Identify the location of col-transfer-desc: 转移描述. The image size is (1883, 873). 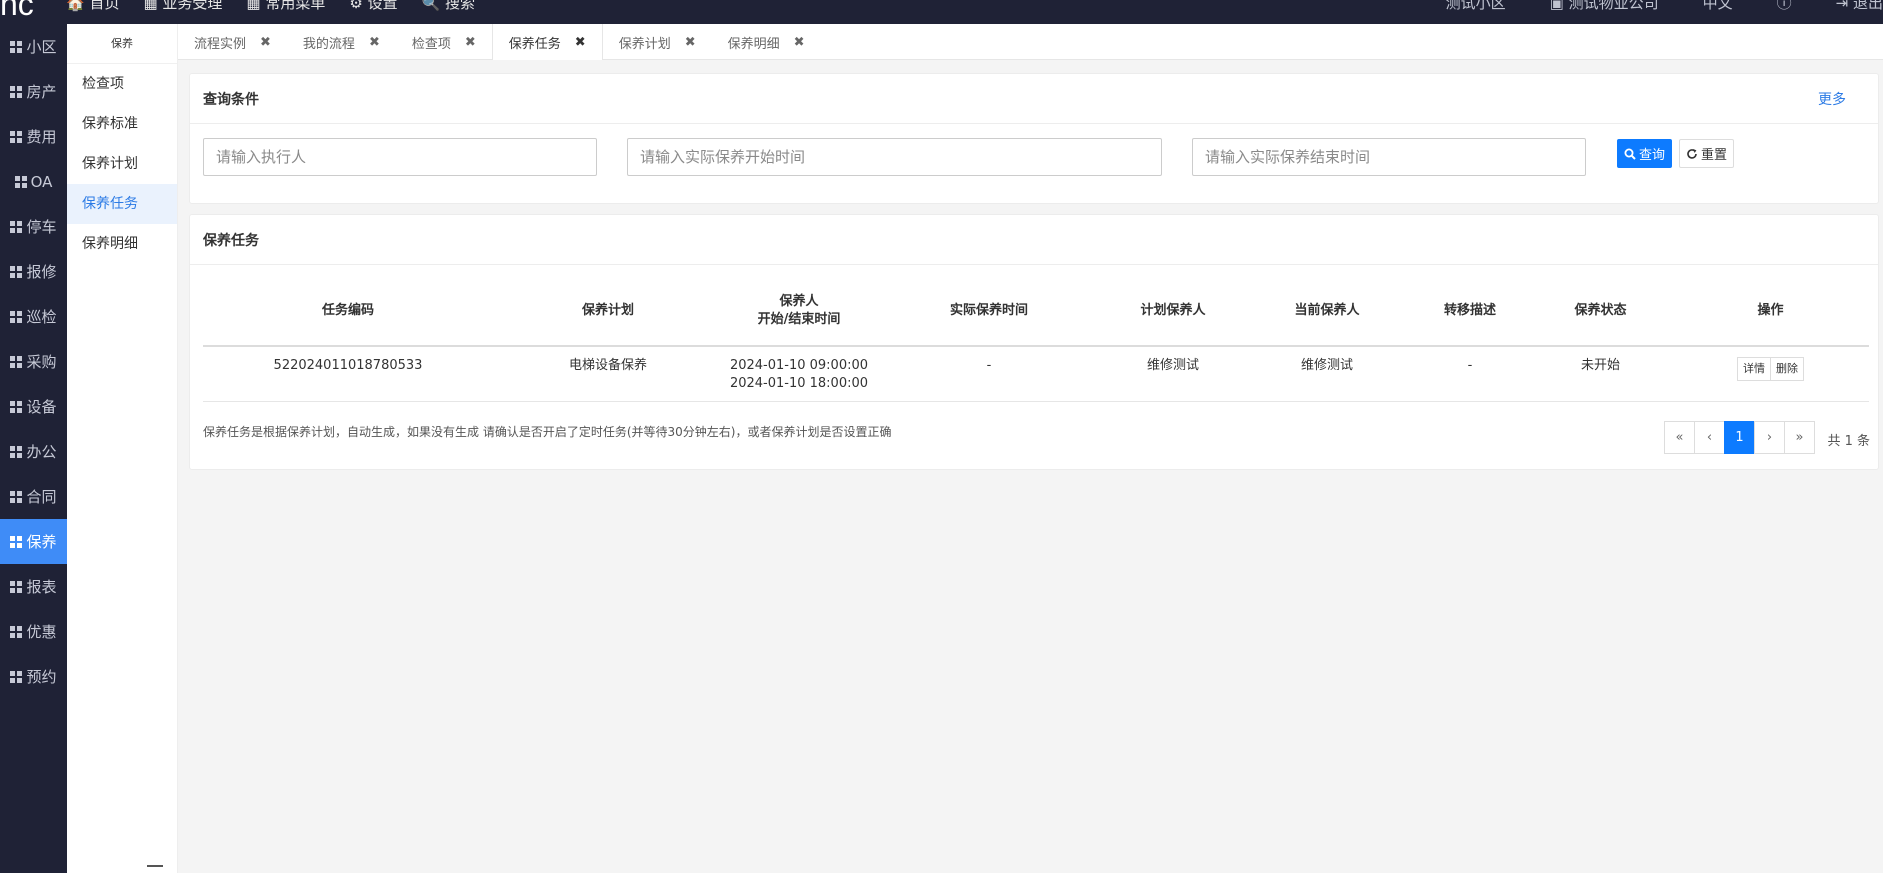
(1470, 312).